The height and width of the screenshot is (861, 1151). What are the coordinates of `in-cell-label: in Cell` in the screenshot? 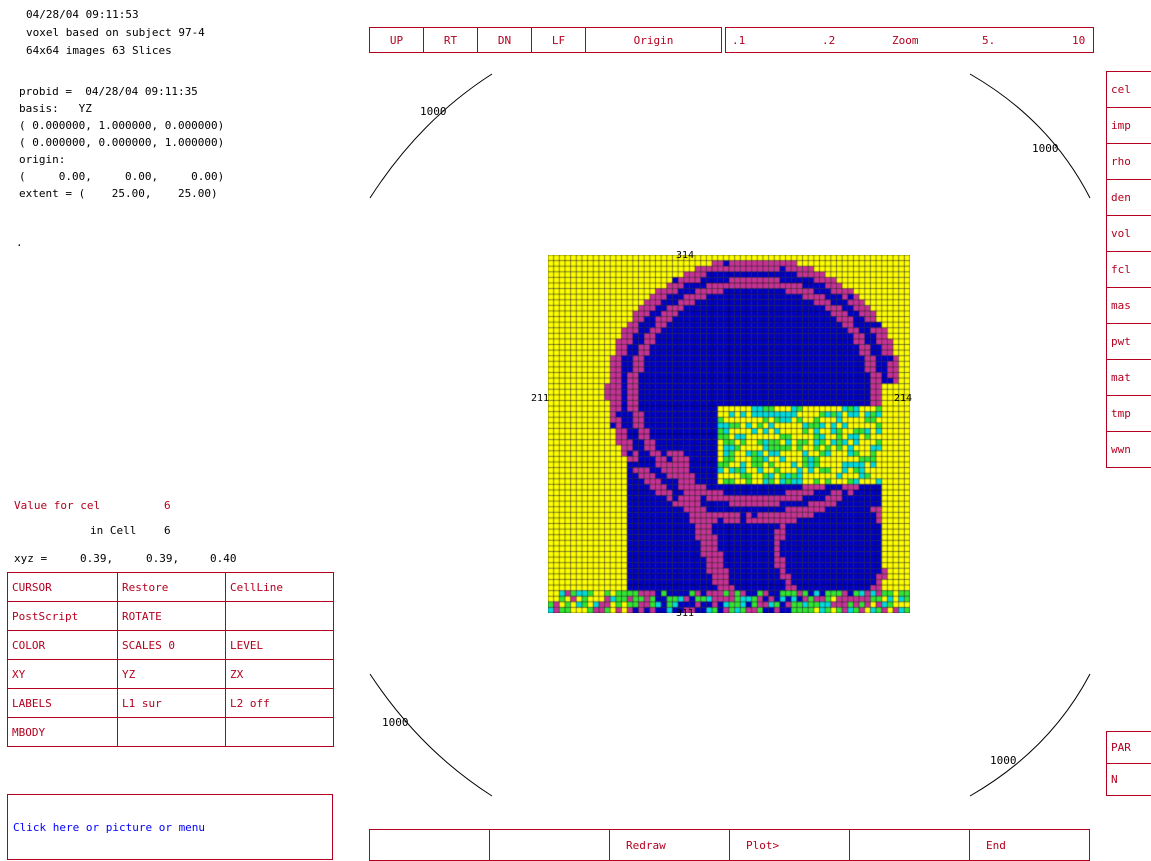 It's located at (113, 530).